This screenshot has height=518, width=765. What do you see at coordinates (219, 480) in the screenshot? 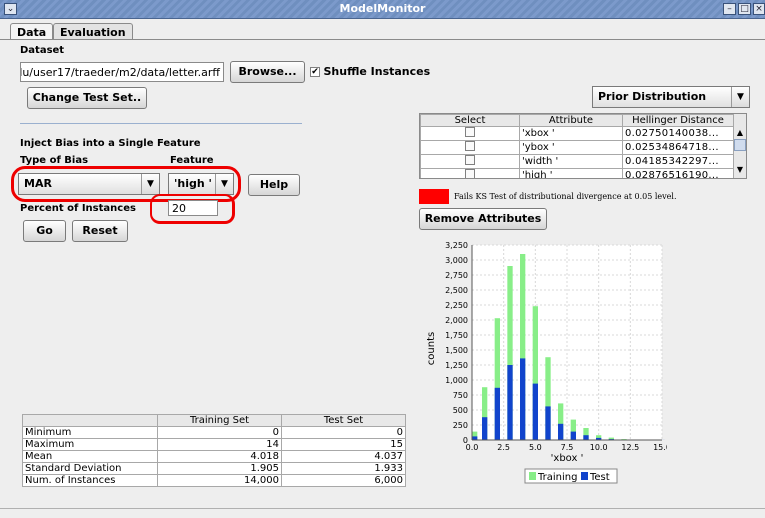
I see `stat-value-cell: 14,000` at bounding box center [219, 480].